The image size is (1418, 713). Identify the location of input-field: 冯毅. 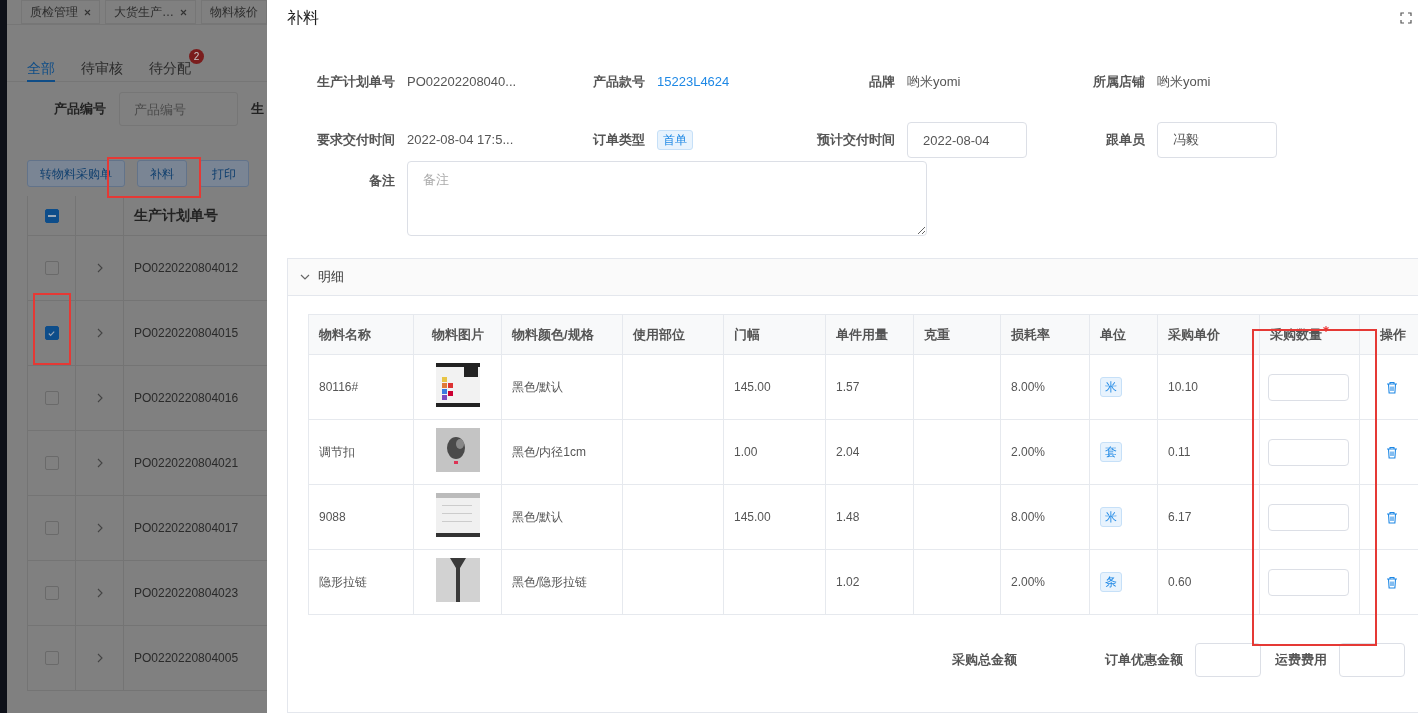
(1217, 140).